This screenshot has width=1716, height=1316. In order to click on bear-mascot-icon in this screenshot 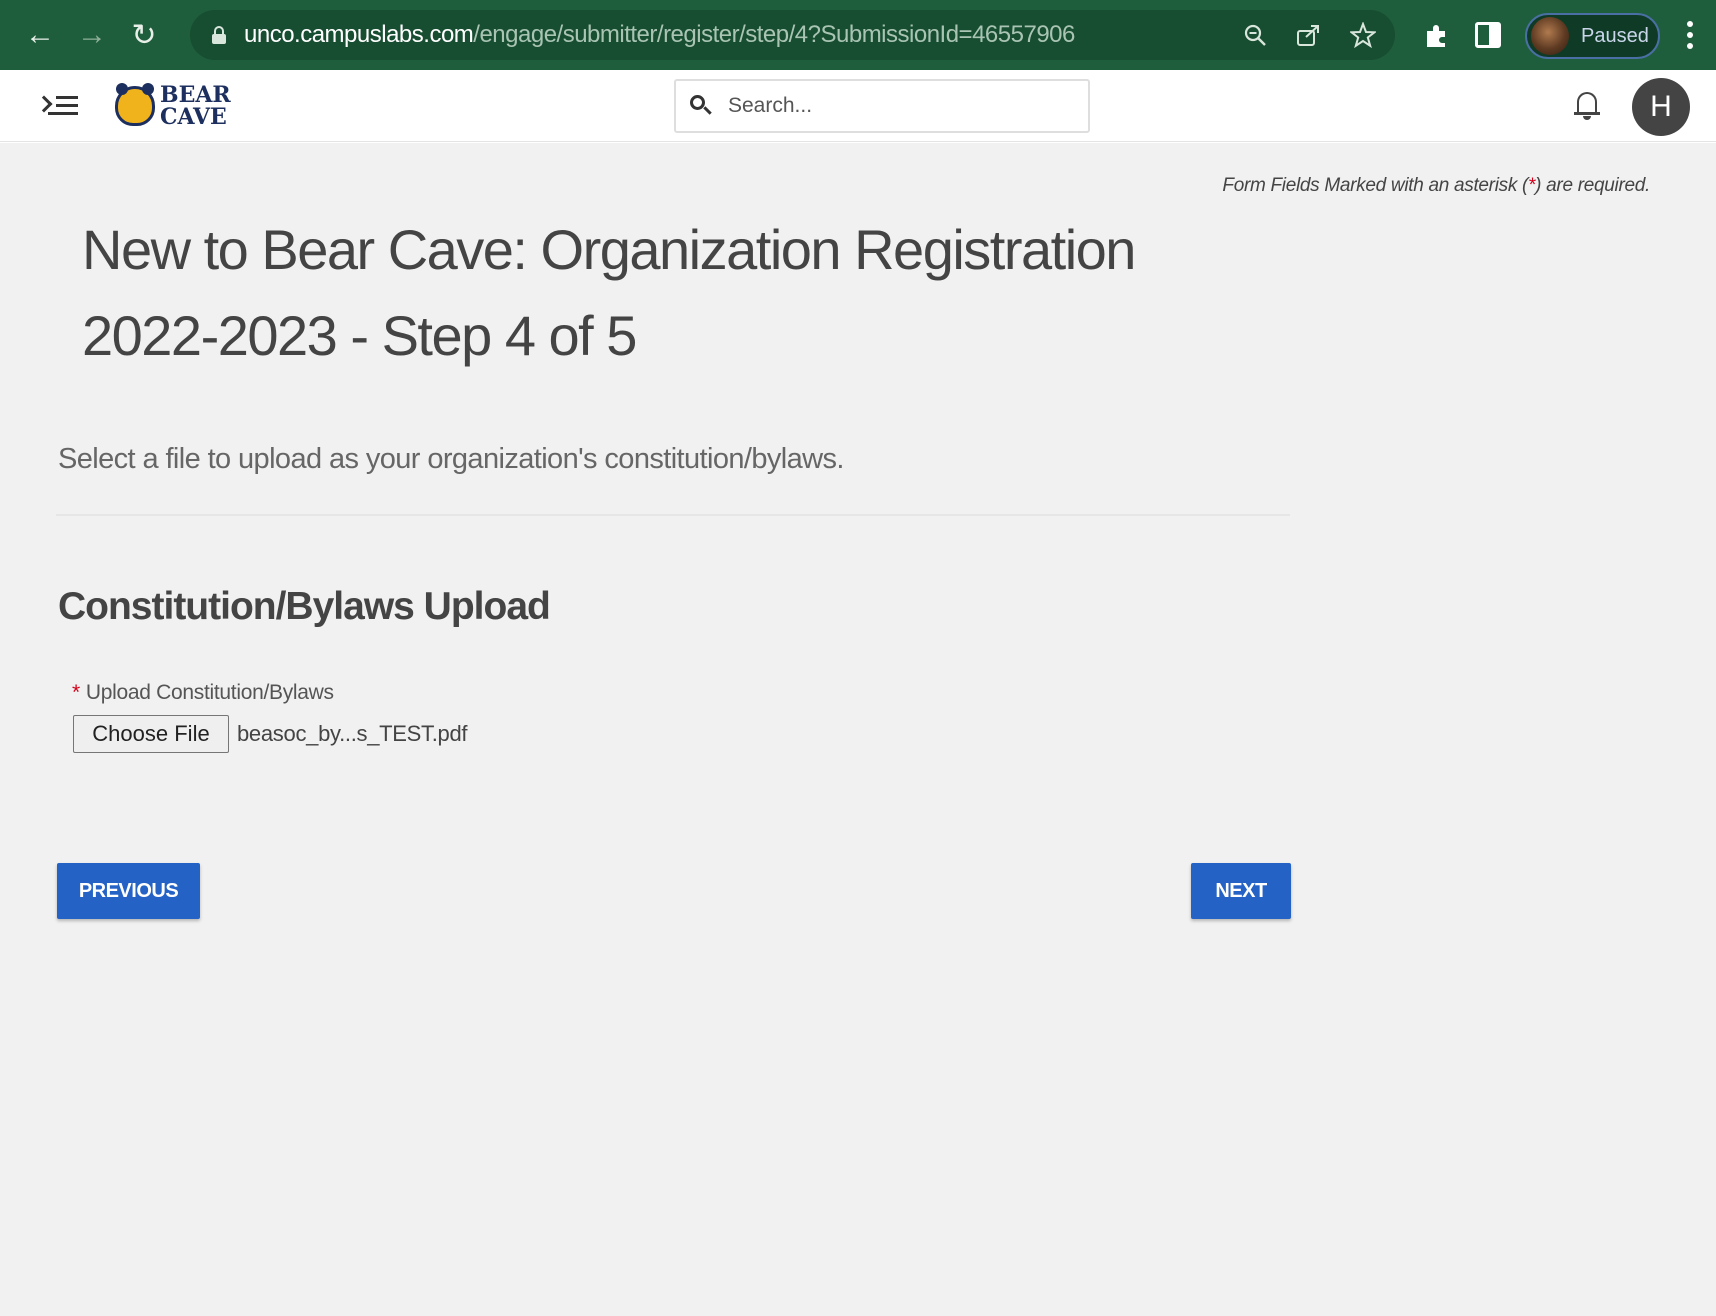, I will do `click(135, 104)`.